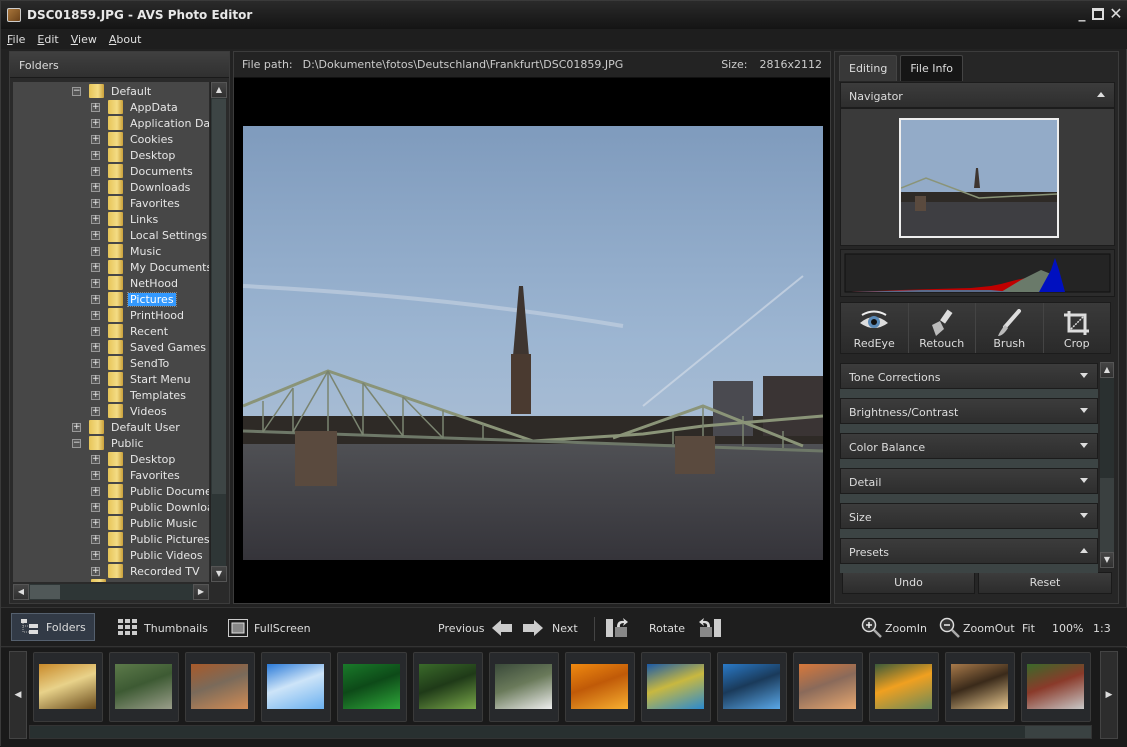 The width and height of the screenshot is (1127, 747). I want to click on tree-item: + Saved Games, so click(149, 347).